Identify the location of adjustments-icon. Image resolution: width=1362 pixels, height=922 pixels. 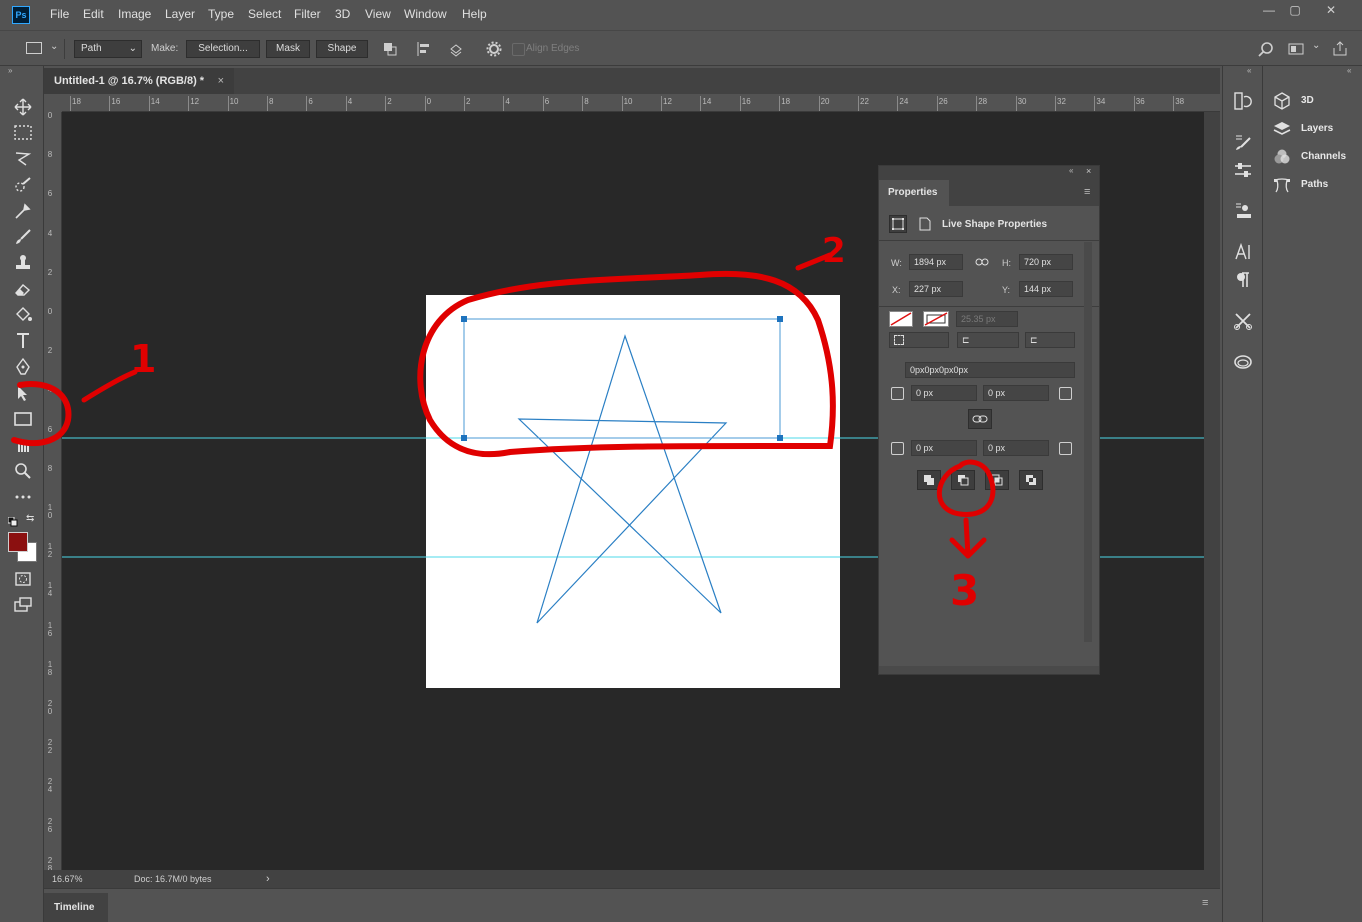
(1243, 170).